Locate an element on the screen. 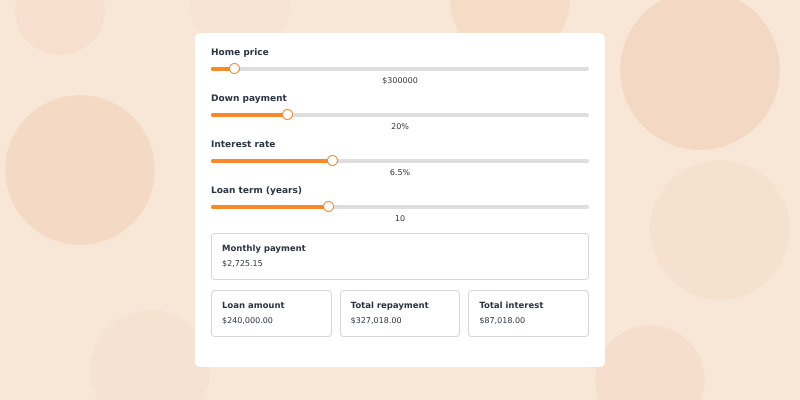 The height and width of the screenshot is (400, 800). slider-value: 10 is located at coordinates (400, 218).